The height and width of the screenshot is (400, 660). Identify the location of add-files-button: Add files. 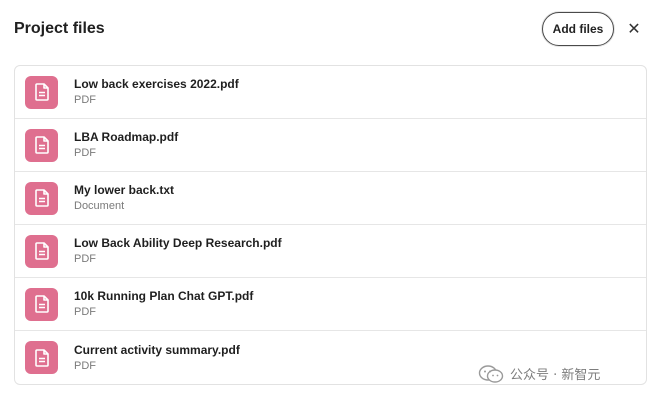
(578, 29).